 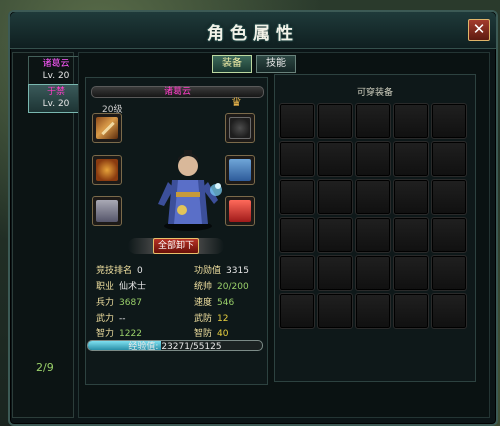 What do you see at coordinates (253, 34) in the screenshot?
I see `window-title: 角色属性` at bounding box center [253, 34].